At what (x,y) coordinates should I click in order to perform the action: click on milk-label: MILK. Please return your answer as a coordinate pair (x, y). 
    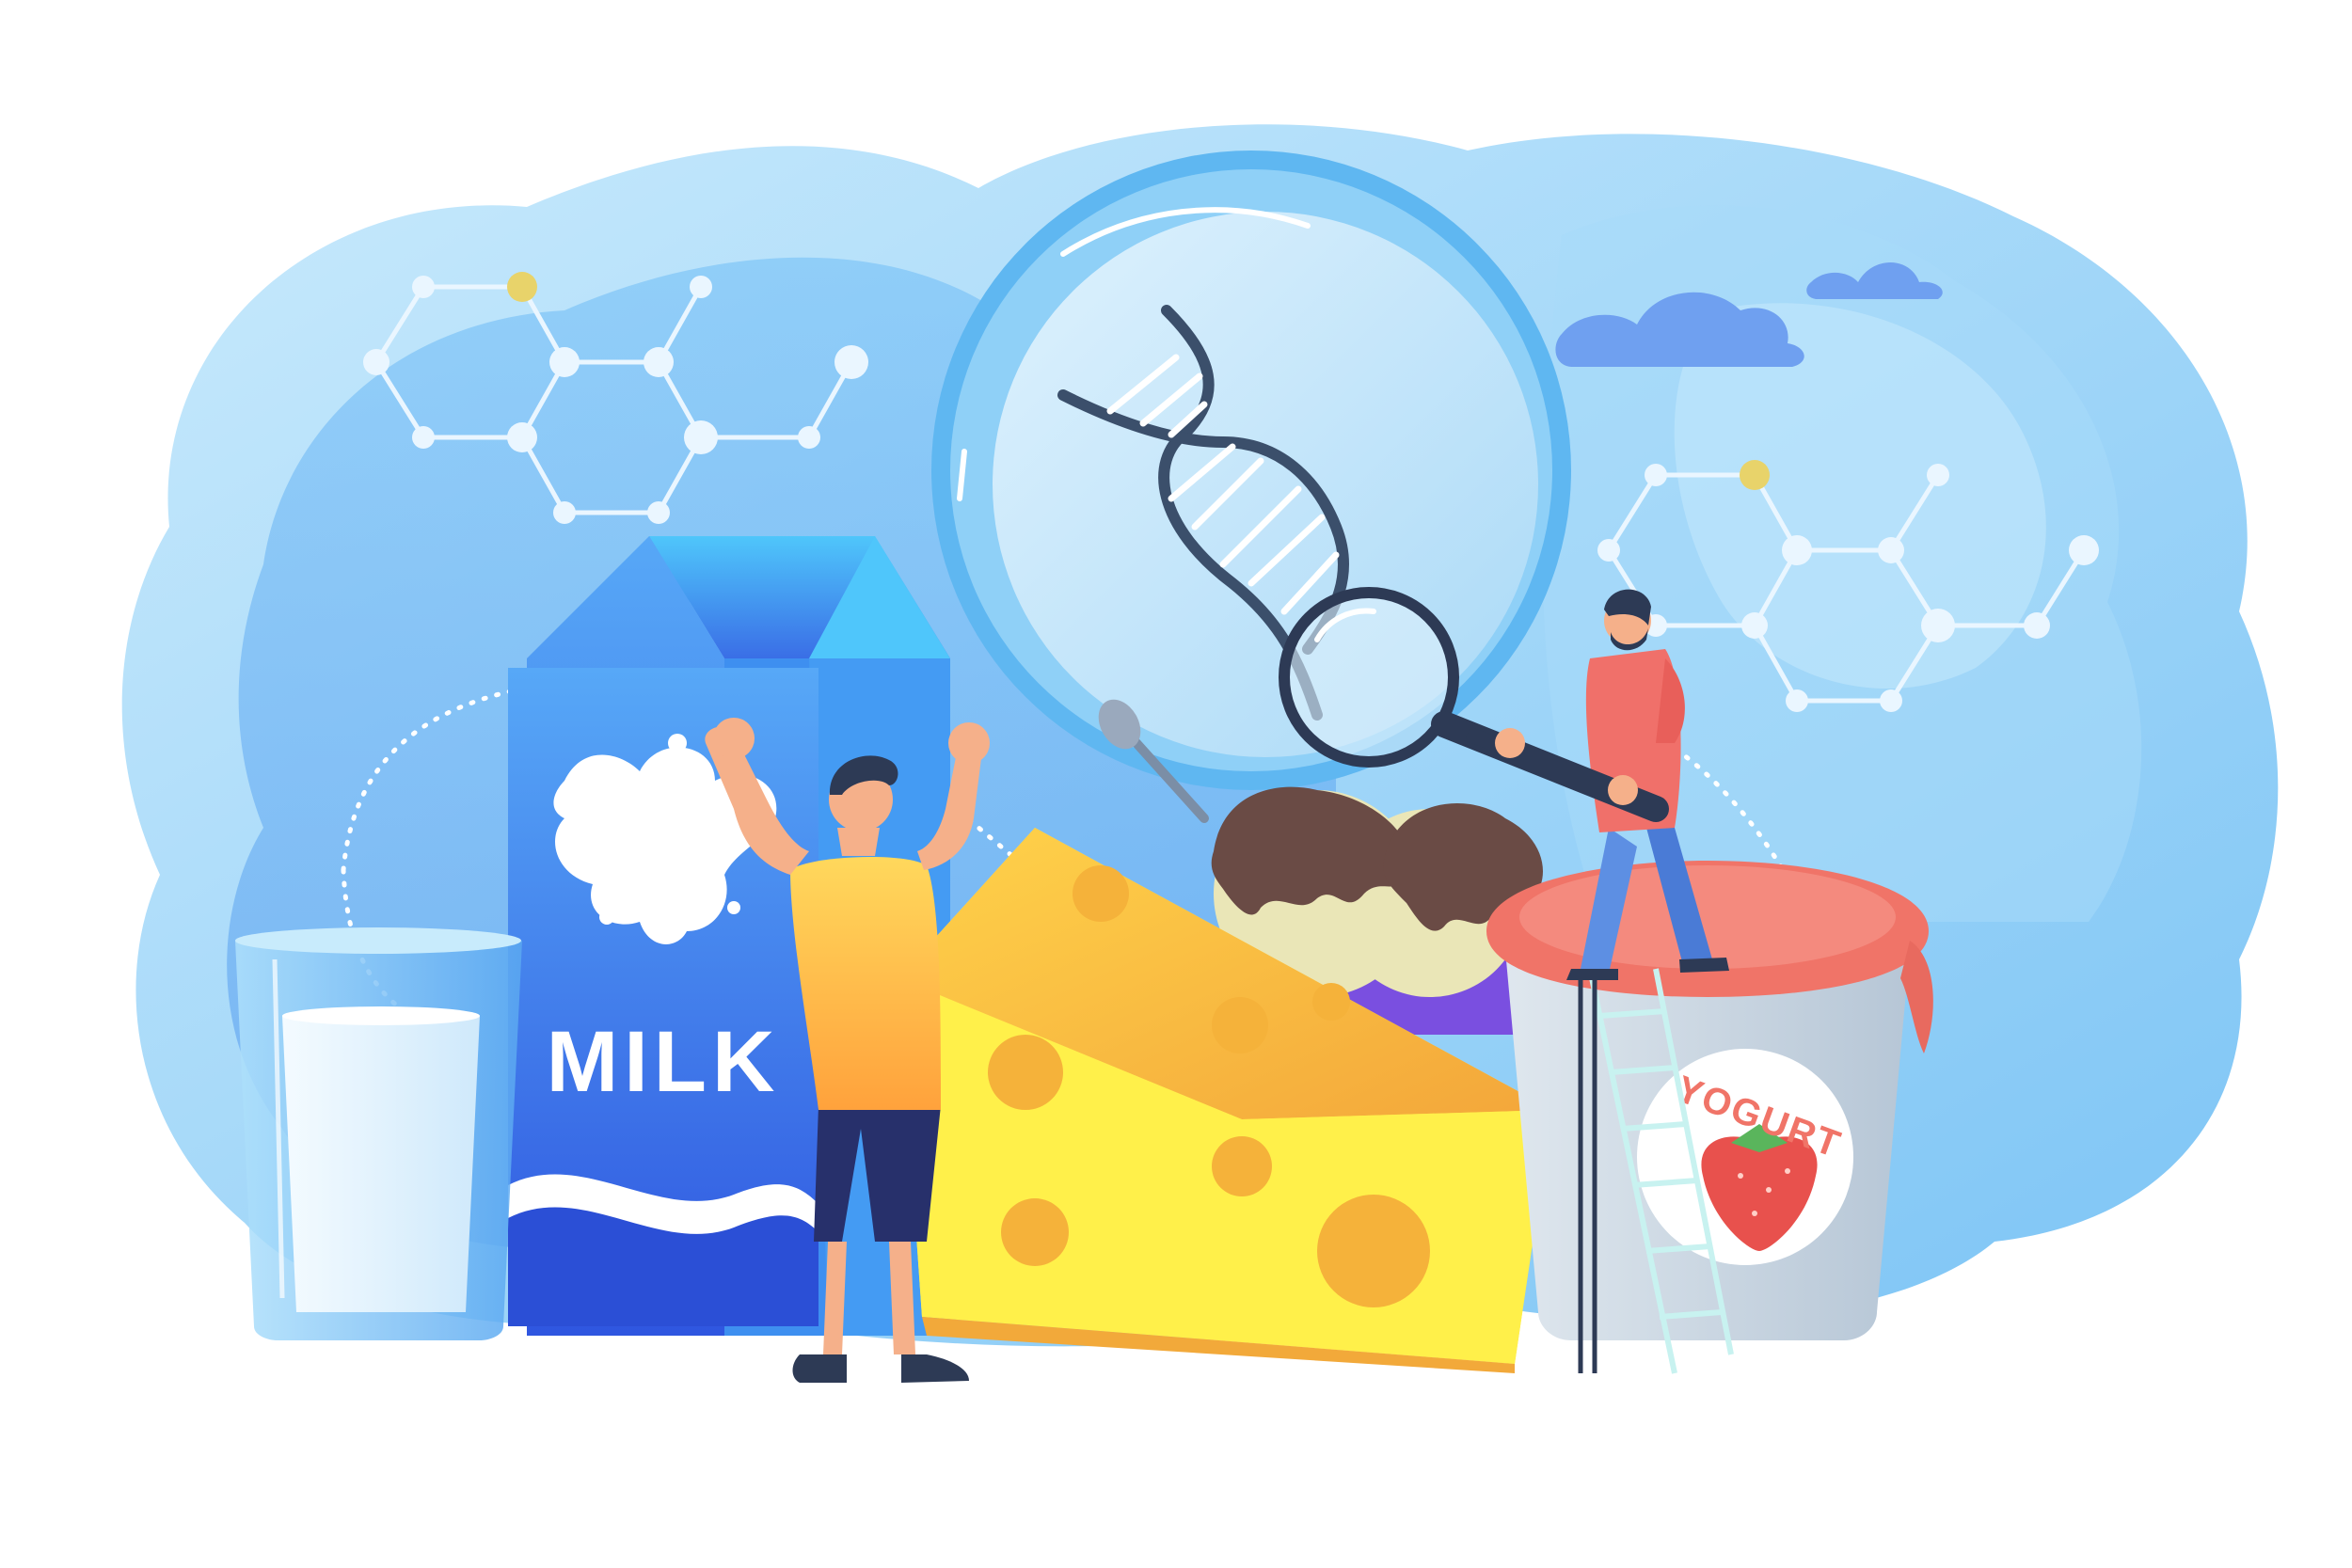
    Looking at the image, I should click on (664, 1062).